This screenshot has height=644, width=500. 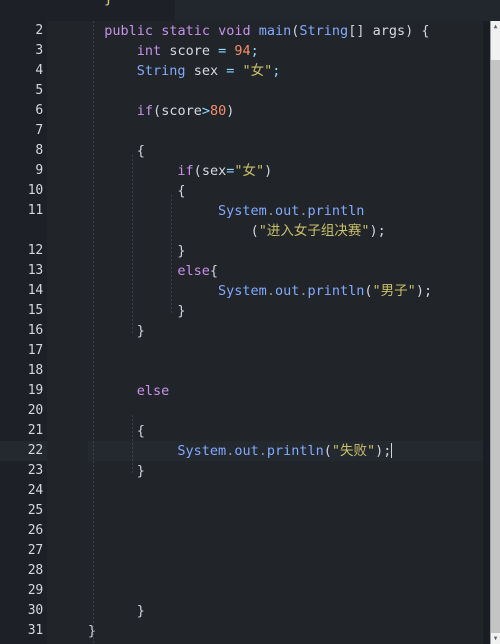 What do you see at coordinates (23, 591) in the screenshot?
I see `line-number-29: 29` at bounding box center [23, 591].